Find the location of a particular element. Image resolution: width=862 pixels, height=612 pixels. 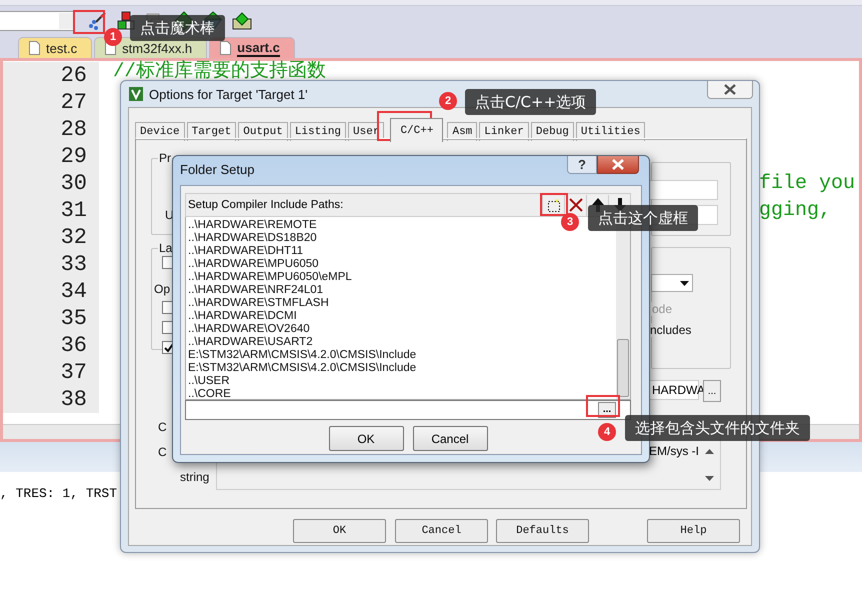

line-number: 36 is located at coordinates (51, 345).